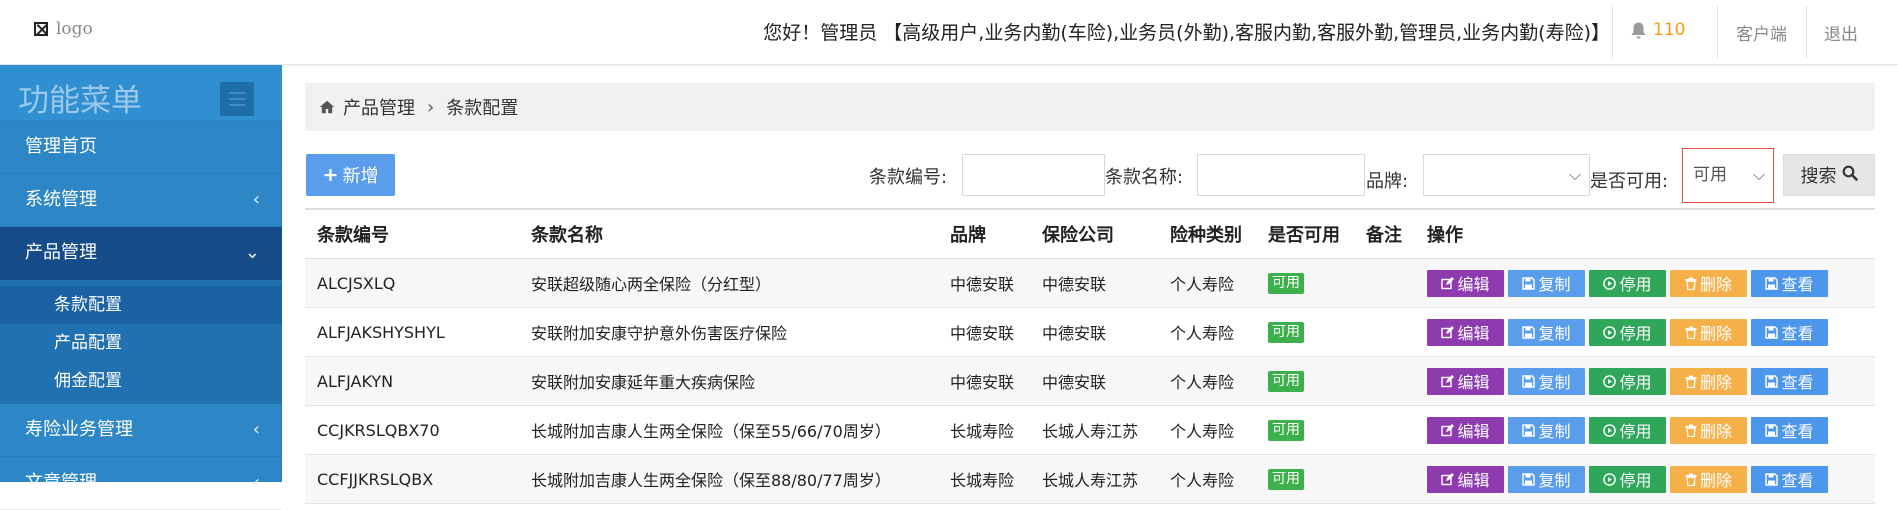 This screenshot has height=510, width=1898. Describe the element at coordinates (353, 235) in the screenshot. I see `column-header: 条款编号` at that location.